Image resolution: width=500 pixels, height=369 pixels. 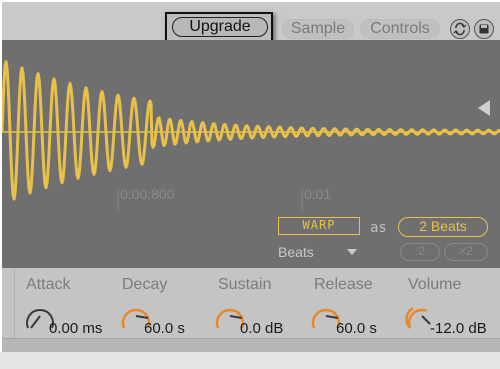 I want to click on volume-value: -12.0 dB, so click(x=458, y=328).